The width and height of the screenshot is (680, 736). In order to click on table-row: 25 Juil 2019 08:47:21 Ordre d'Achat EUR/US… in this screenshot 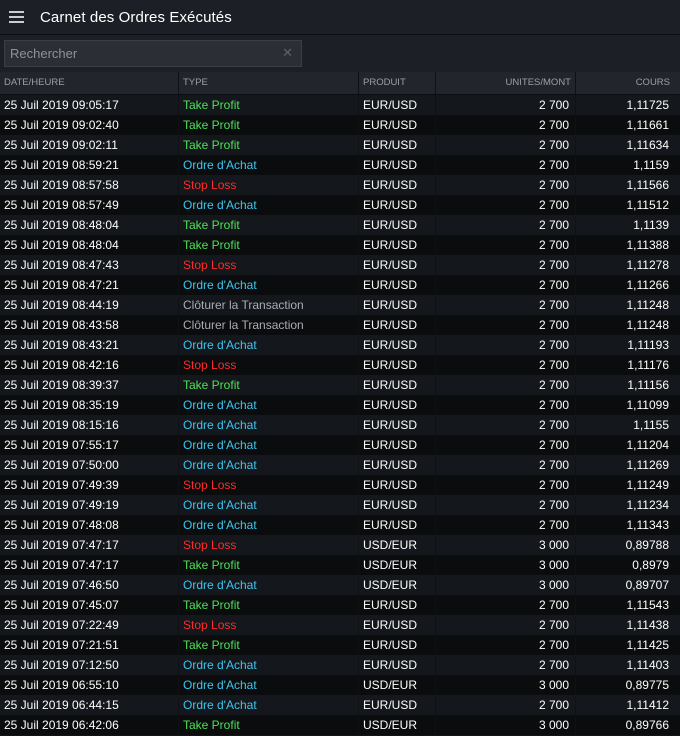, I will do `click(340, 285)`.